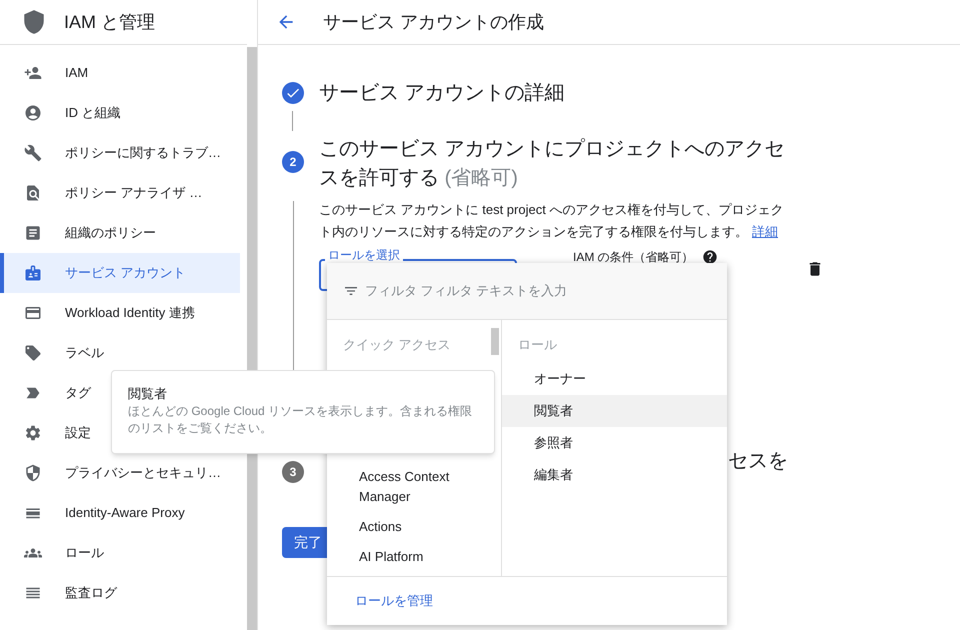 This screenshot has width=960, height=630. What do you see at coordinates (300, 420) in the screenshot?
I see `tooltip-text: ほとんどの Google Cloud リソースを表示します。含まれる権限のリストをご覧ください。` at bounding box center [300, 420].